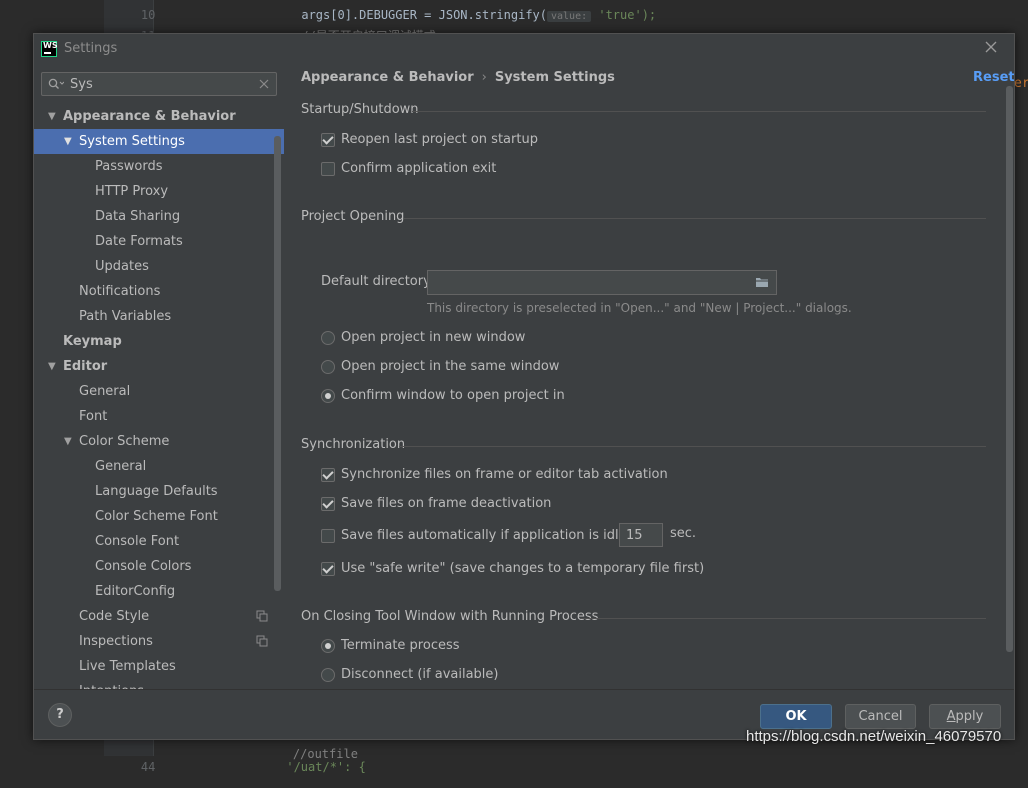 This screenshot has height=788, width=1028. I want to click on confirm-exit-label: Confirm application exit, so click(419, 168).